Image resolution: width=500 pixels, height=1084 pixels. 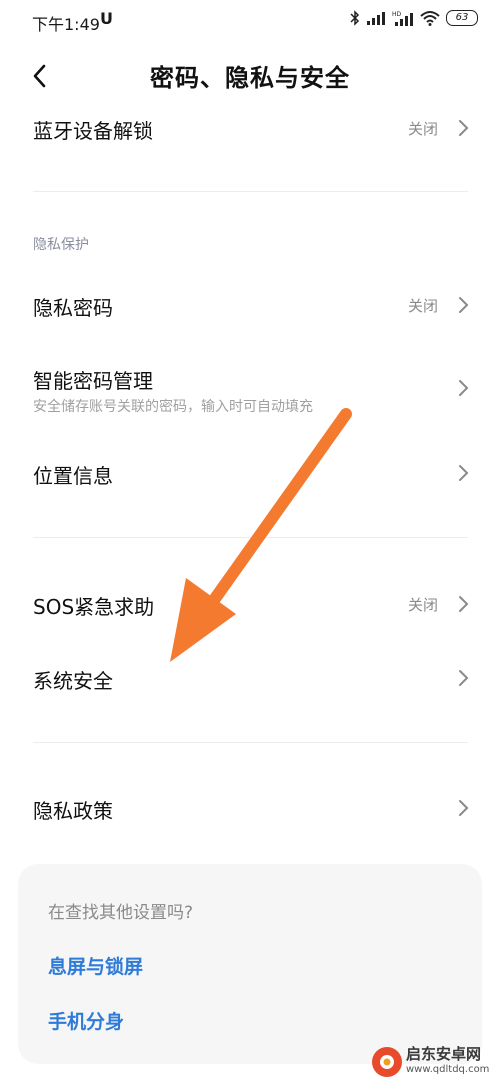 I want to click on watermark-text: 启东安卓网, so click(x=444, y=1054).